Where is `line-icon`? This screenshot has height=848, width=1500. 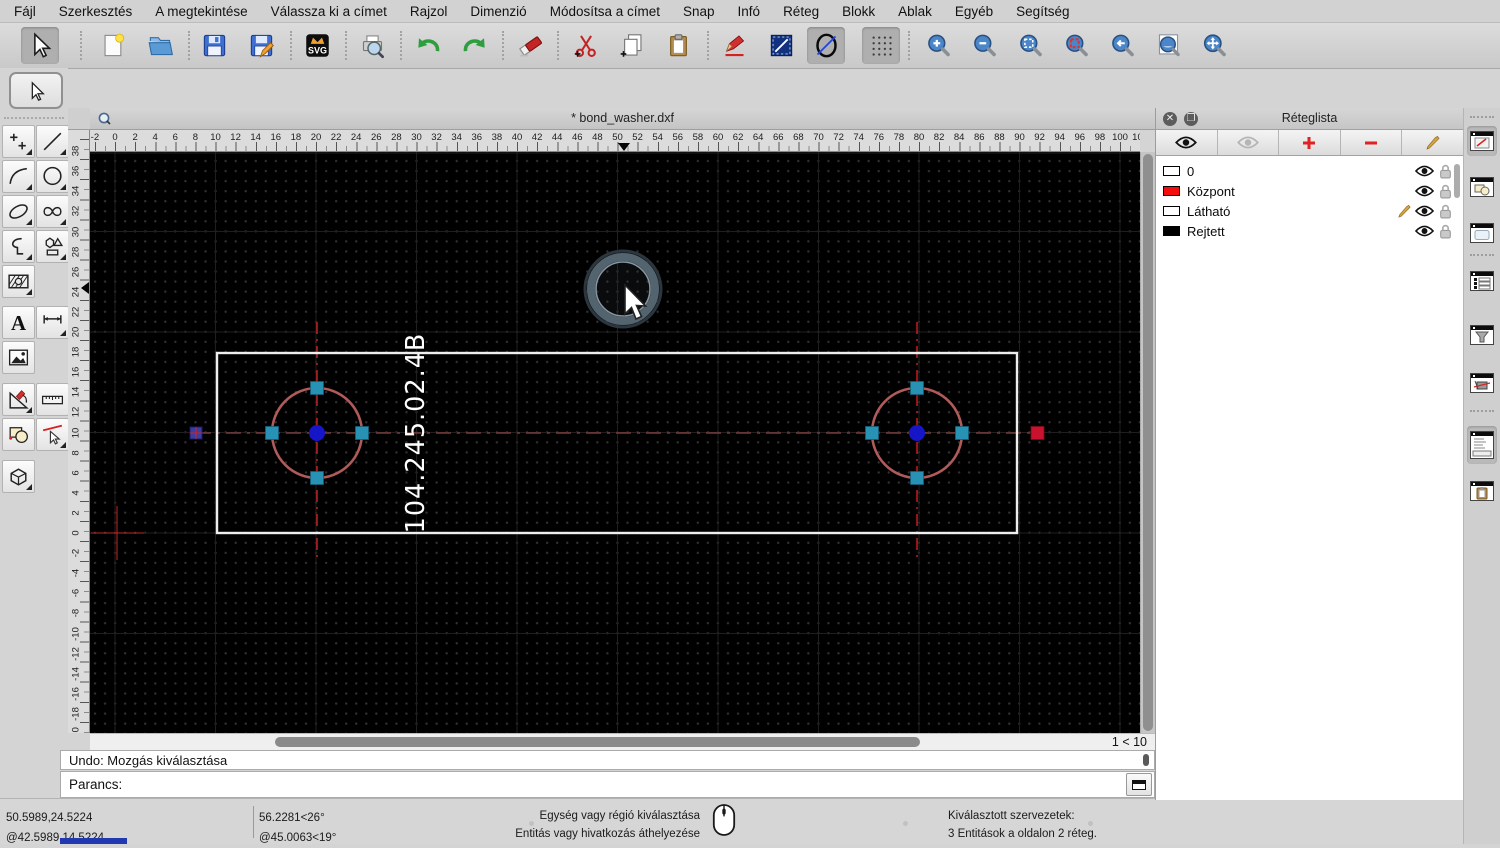 line-icon is located at coordinates (52, 141).